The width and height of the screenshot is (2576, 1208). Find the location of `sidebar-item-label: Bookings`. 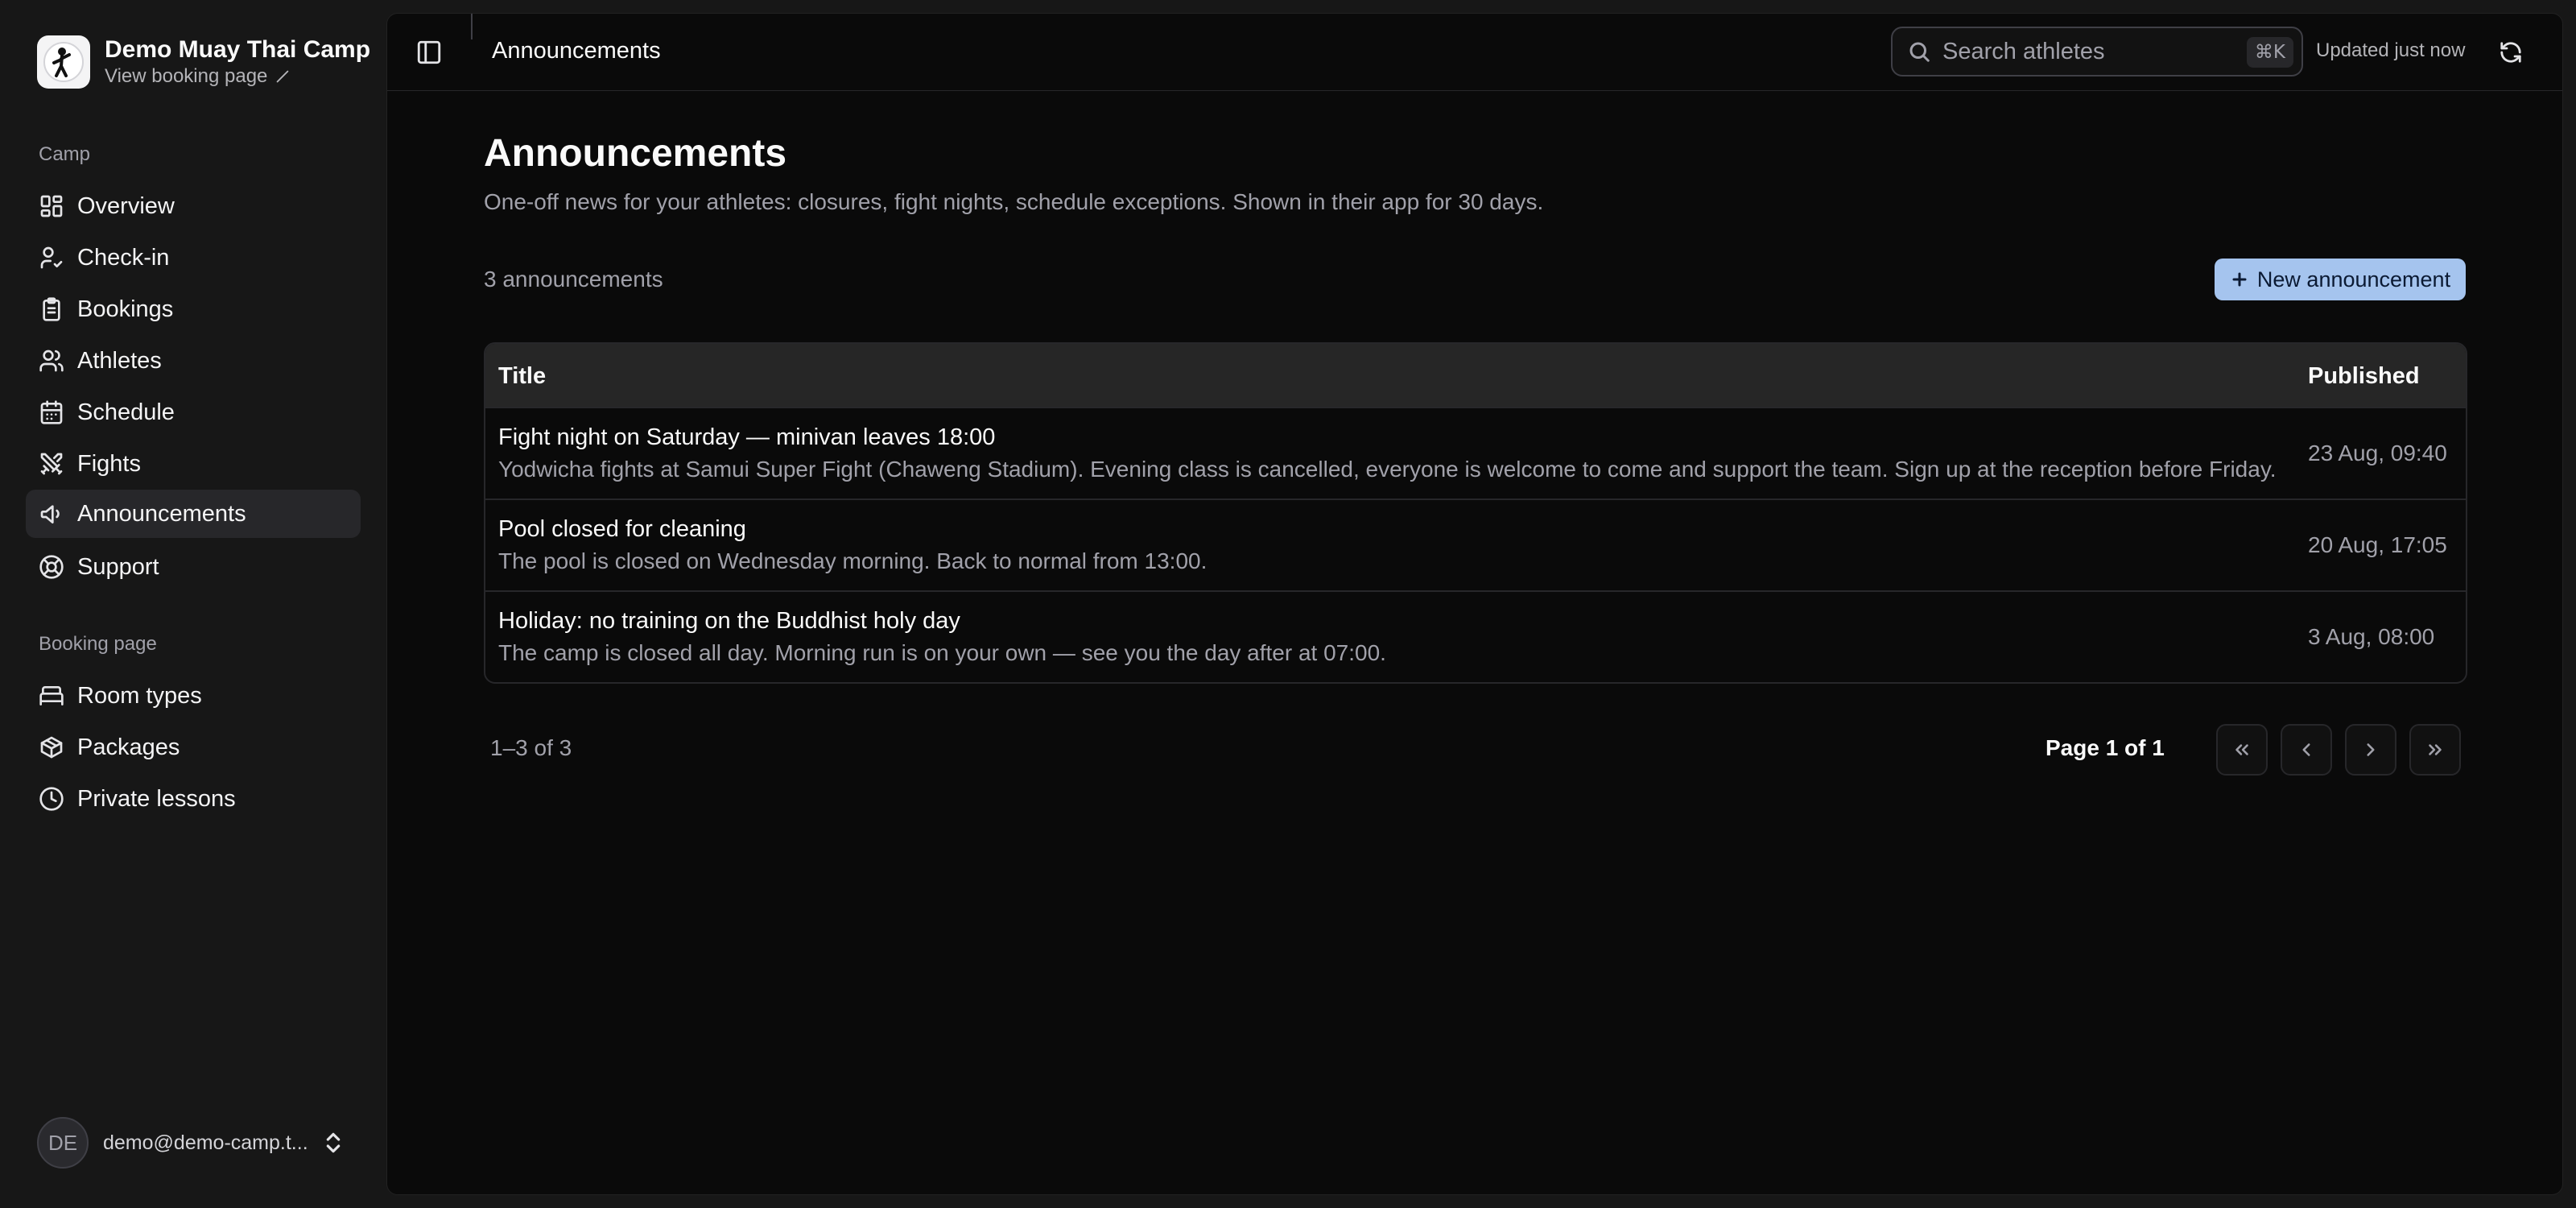

sidebar-item-label: Bookings is located at coordinates (126, 309).